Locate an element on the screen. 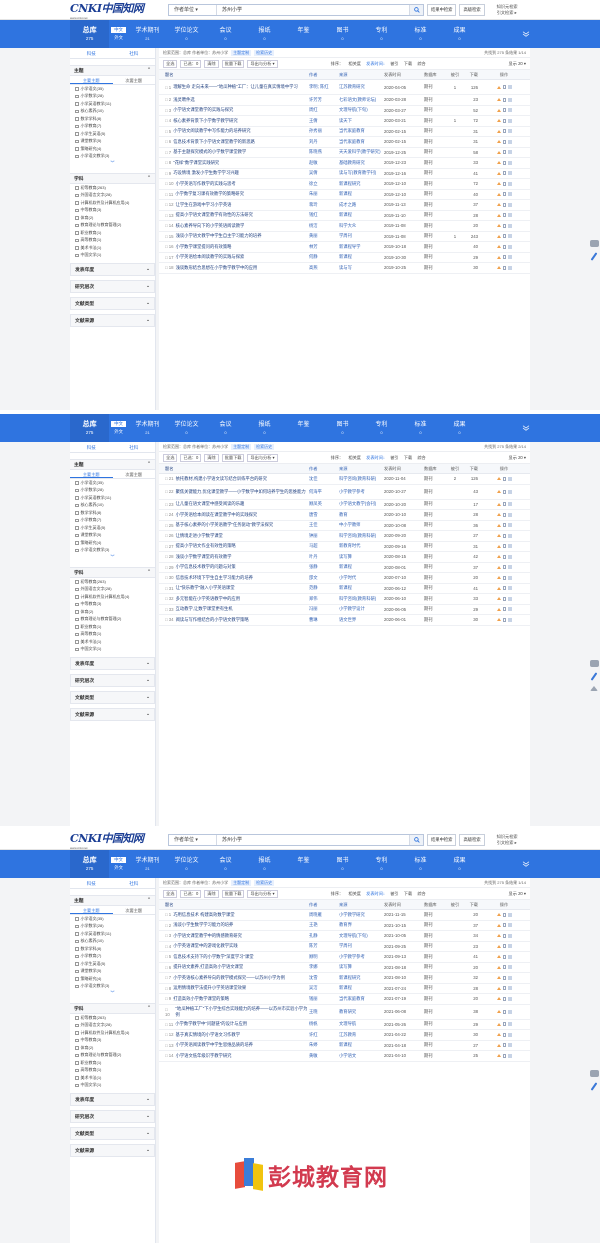 The image size is (600, 1243). table-row: □ 8 运用情境教学法提升小学英语课堂效果 吴洁 新课程 2021-07-24 期刊 28 is located at coordinates (344, 989).